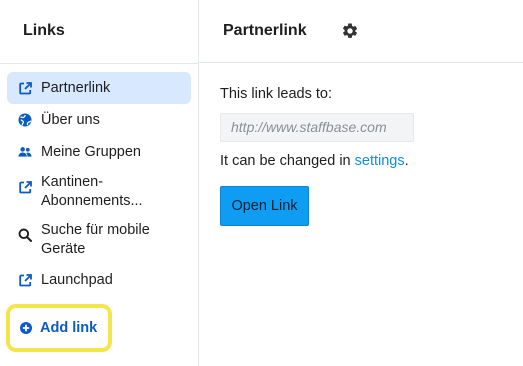  I want to click on sidebar-item-launchpad: Launchpad, so click(99, 280).